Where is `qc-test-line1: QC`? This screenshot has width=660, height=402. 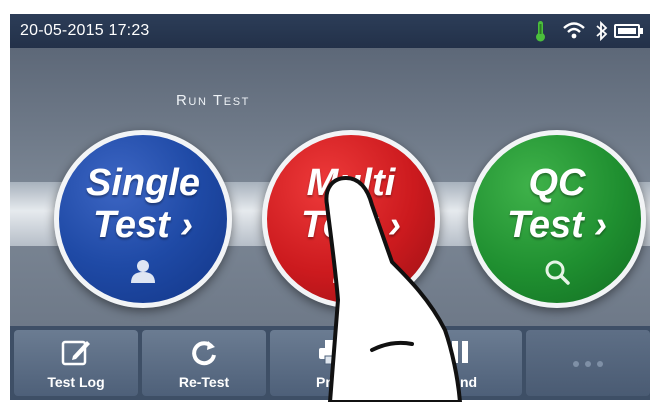
qc-test-line1: QC is located at coordinates (557, 183).